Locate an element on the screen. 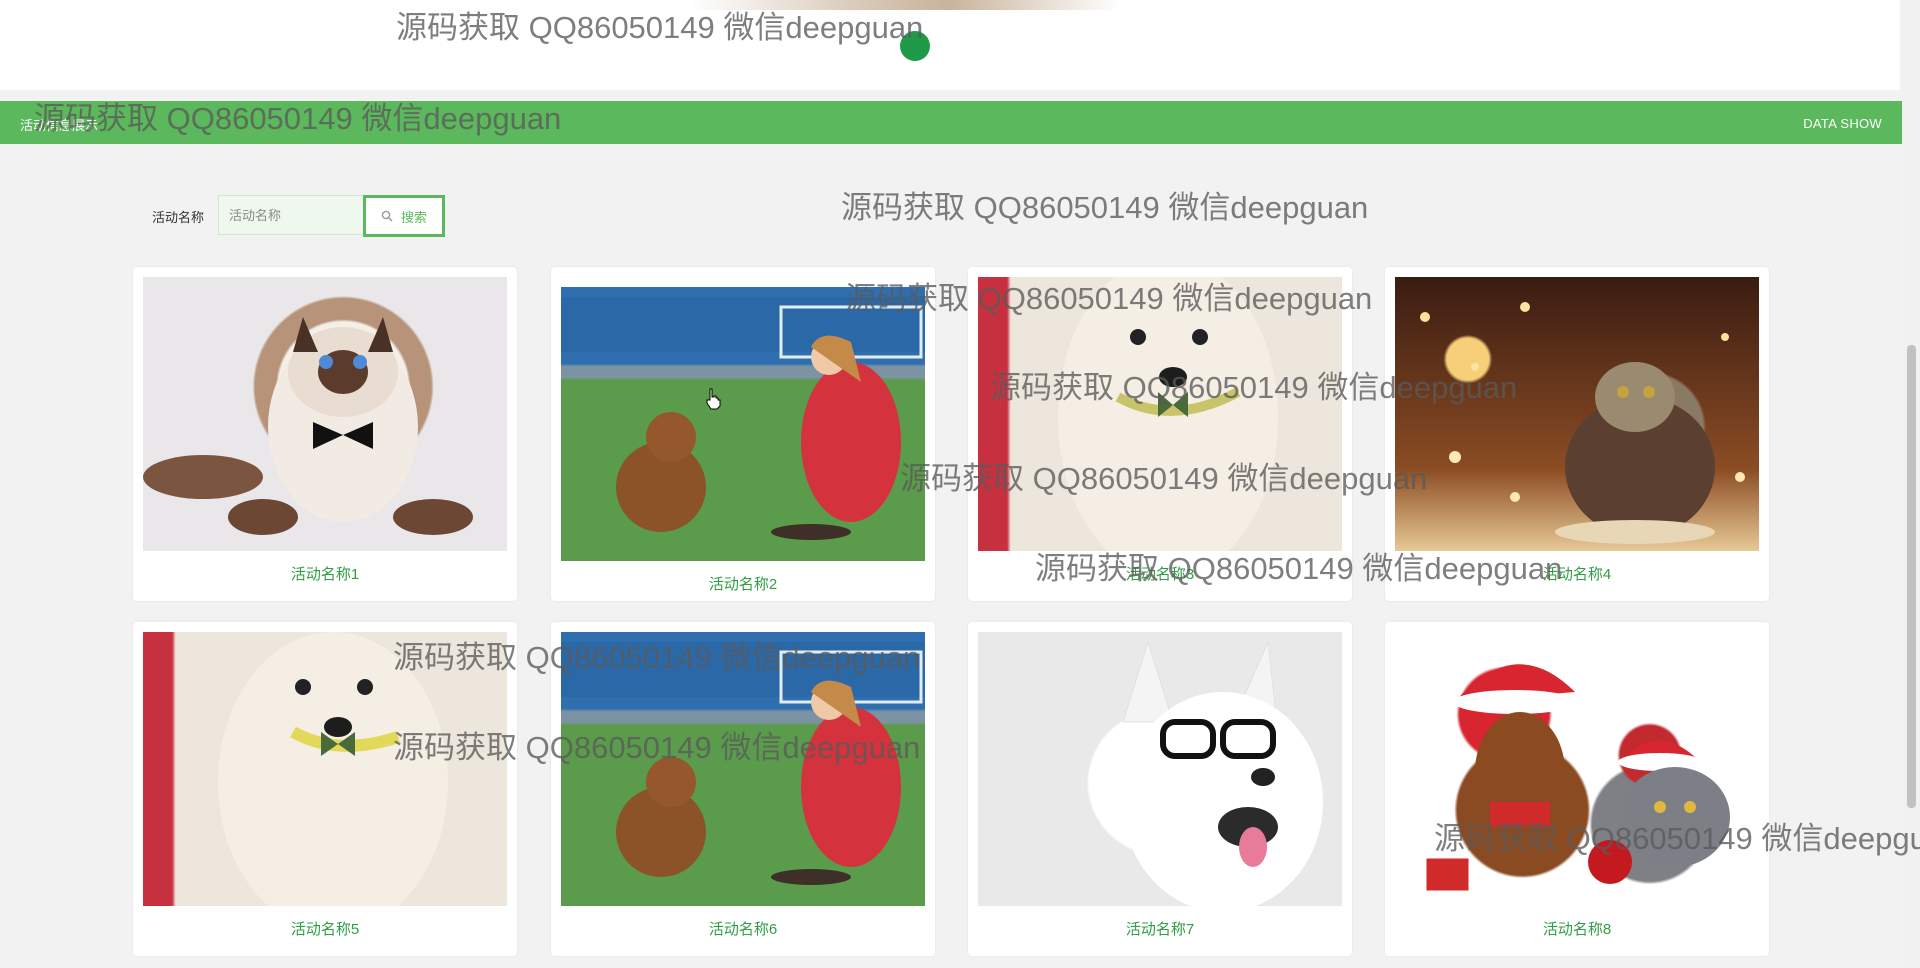 This screenshot has width=1920, height=968. activity-title: 活动名称3 is located at coordinates (1160, 573).